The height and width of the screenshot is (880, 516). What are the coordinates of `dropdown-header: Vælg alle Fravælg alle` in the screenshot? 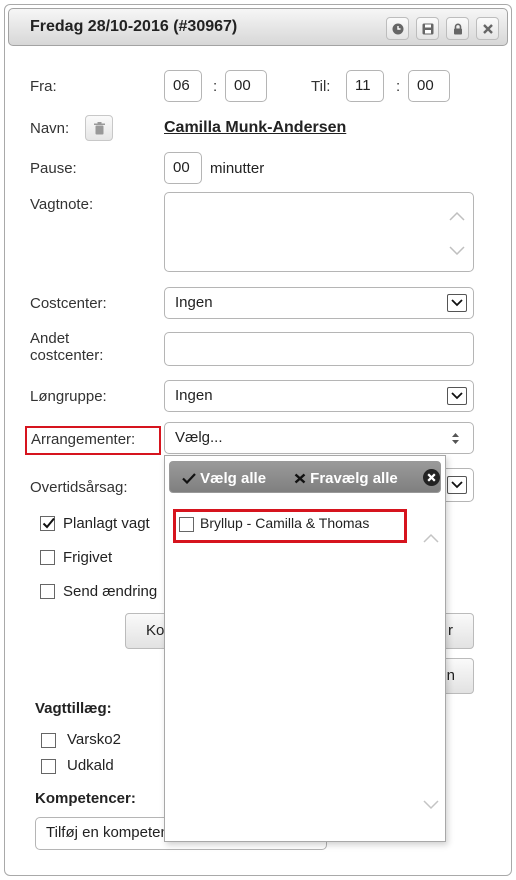 It's located at (305, 477).